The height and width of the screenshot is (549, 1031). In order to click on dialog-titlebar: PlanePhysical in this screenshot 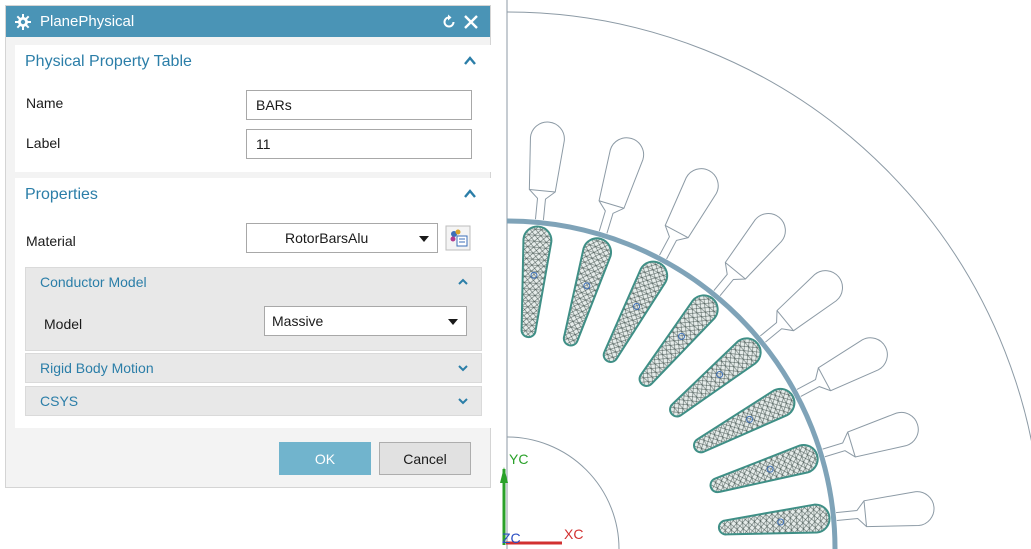, I will do `click(248, 21)`.